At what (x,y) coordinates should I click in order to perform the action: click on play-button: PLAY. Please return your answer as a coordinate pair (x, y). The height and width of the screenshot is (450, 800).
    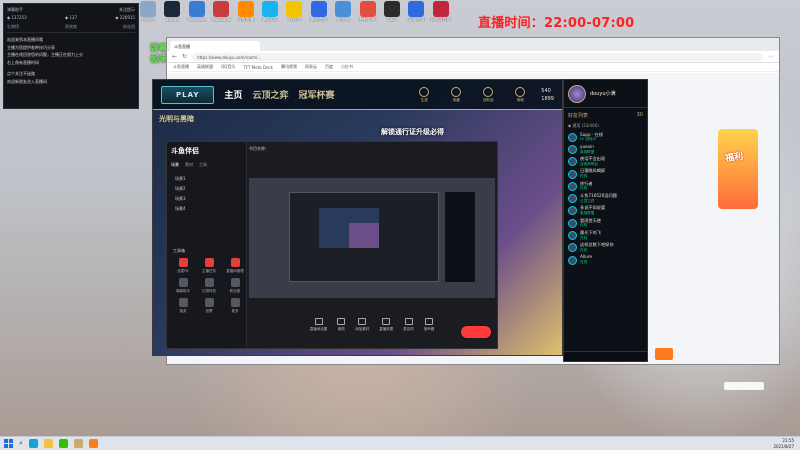
    Looking at the image, I should click on (188, 94).